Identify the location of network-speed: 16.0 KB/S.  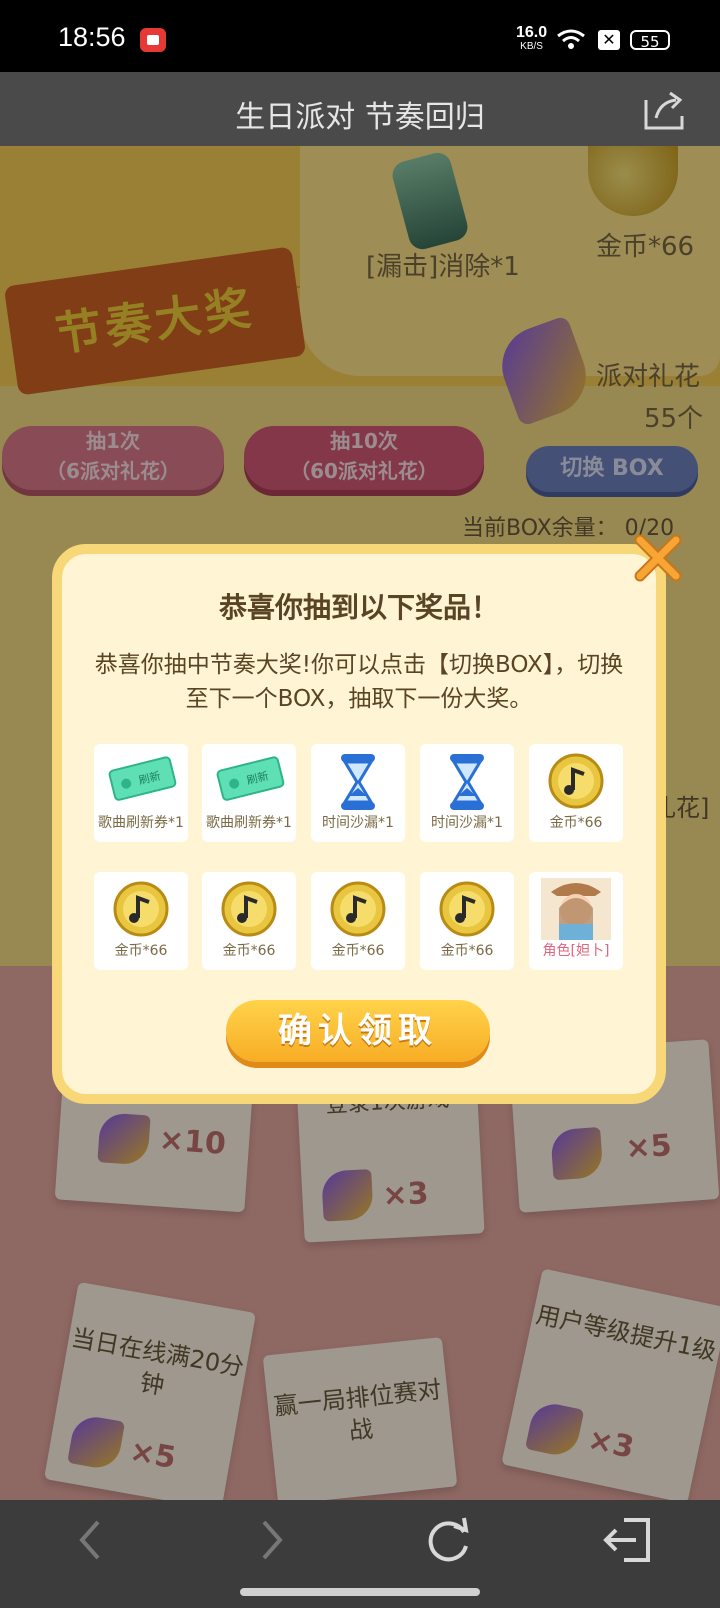
(532, 39).